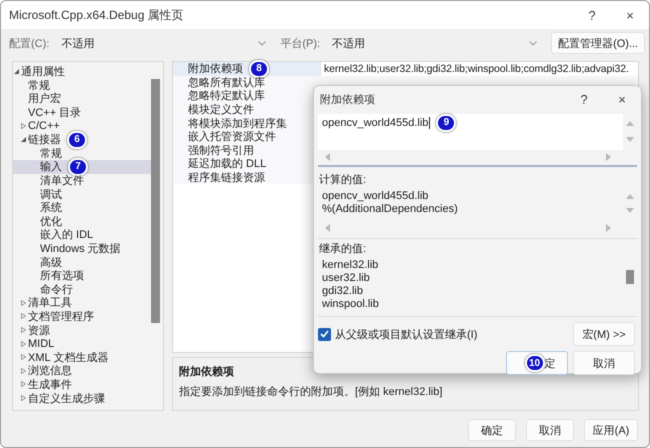 The width and height of the screenshot is (650, 448). Describe the element at coordinates (343, 290) in the screenshot. I see `inherited-value: gdi32.lib` at that location.